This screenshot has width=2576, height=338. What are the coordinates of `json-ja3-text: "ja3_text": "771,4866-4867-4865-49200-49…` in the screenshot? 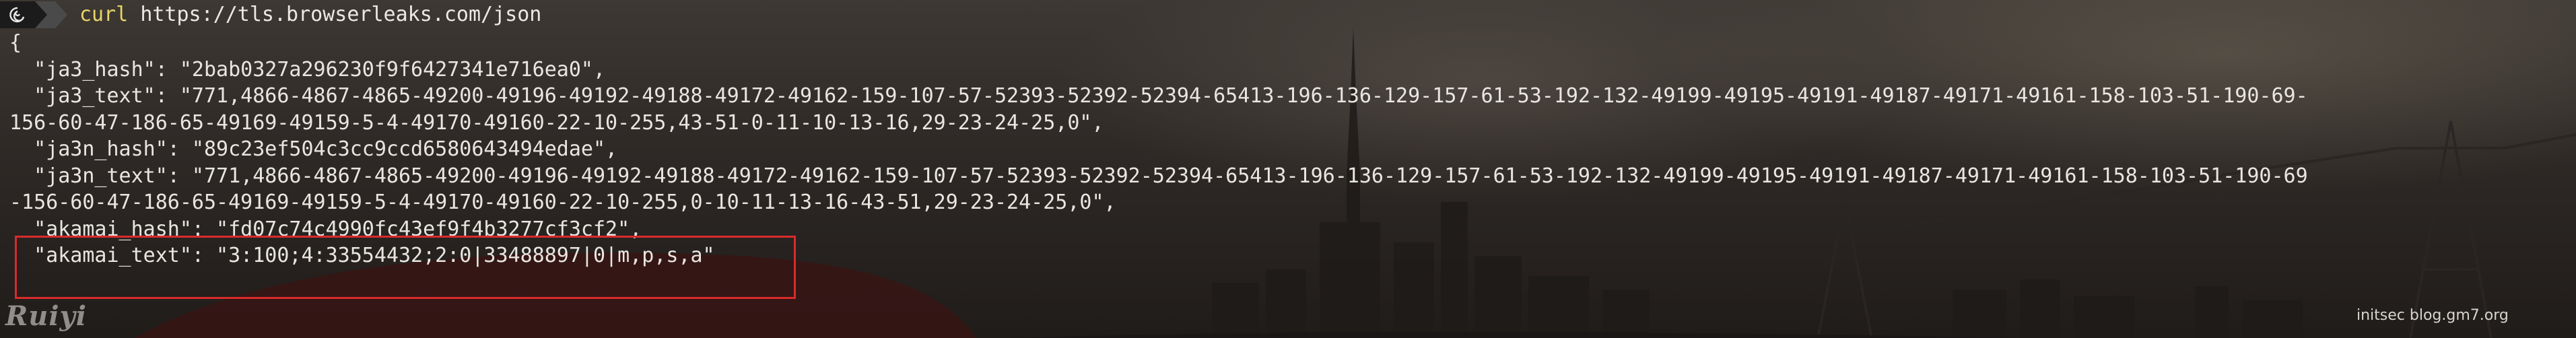 It's located at (1158, 96).